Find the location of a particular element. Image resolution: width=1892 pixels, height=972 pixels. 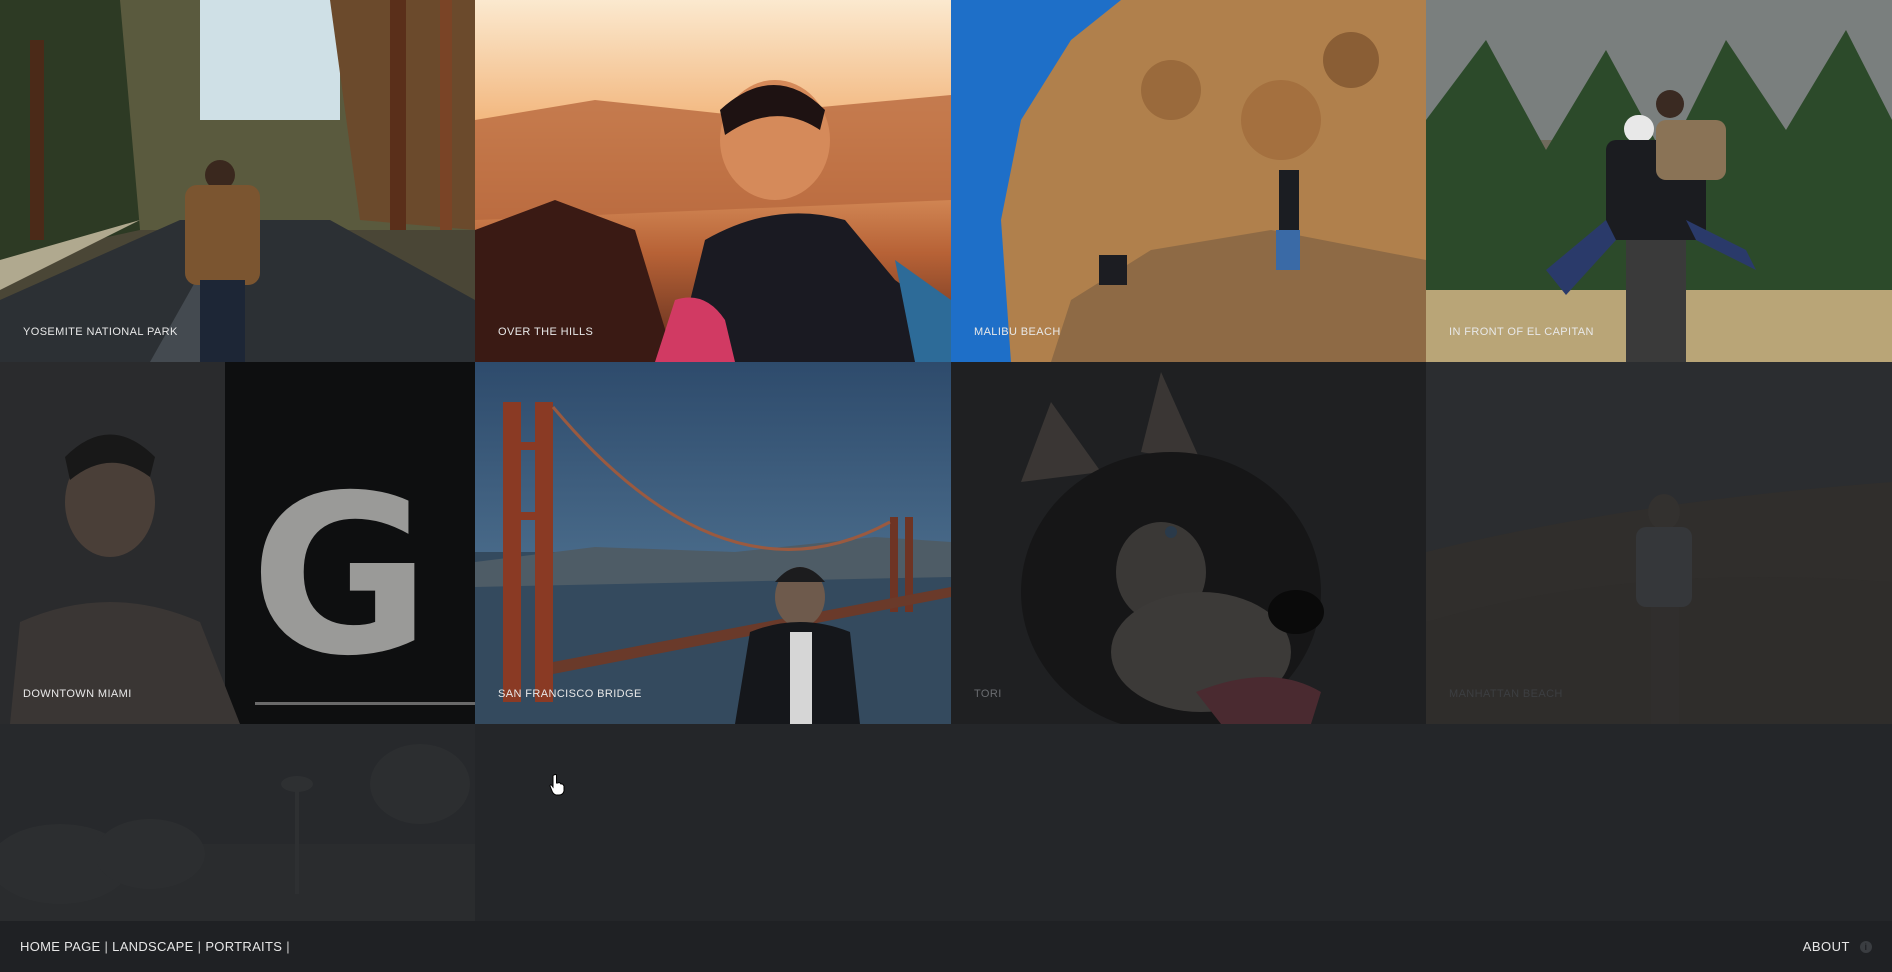

photo-tile-downtown-miami: G Downtown Miami is located at coordinates (237, 543).